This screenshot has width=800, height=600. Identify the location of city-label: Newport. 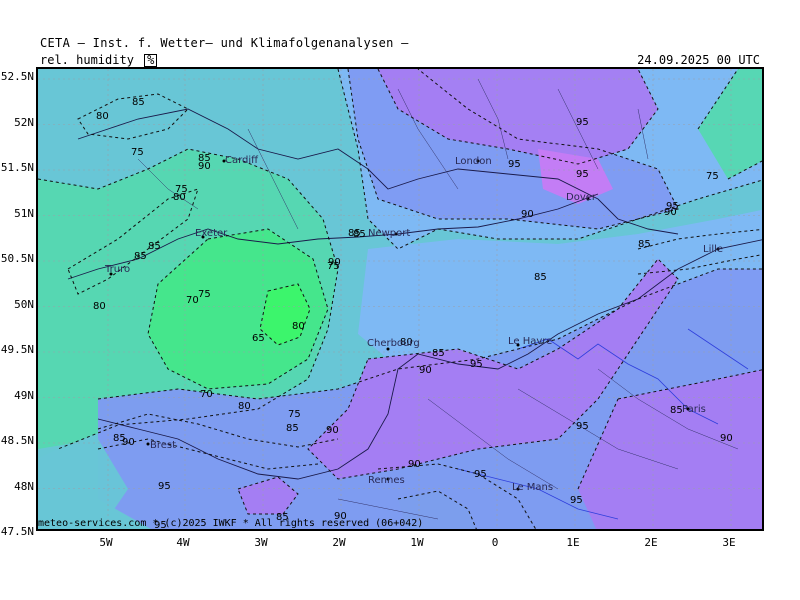
(389, 233).